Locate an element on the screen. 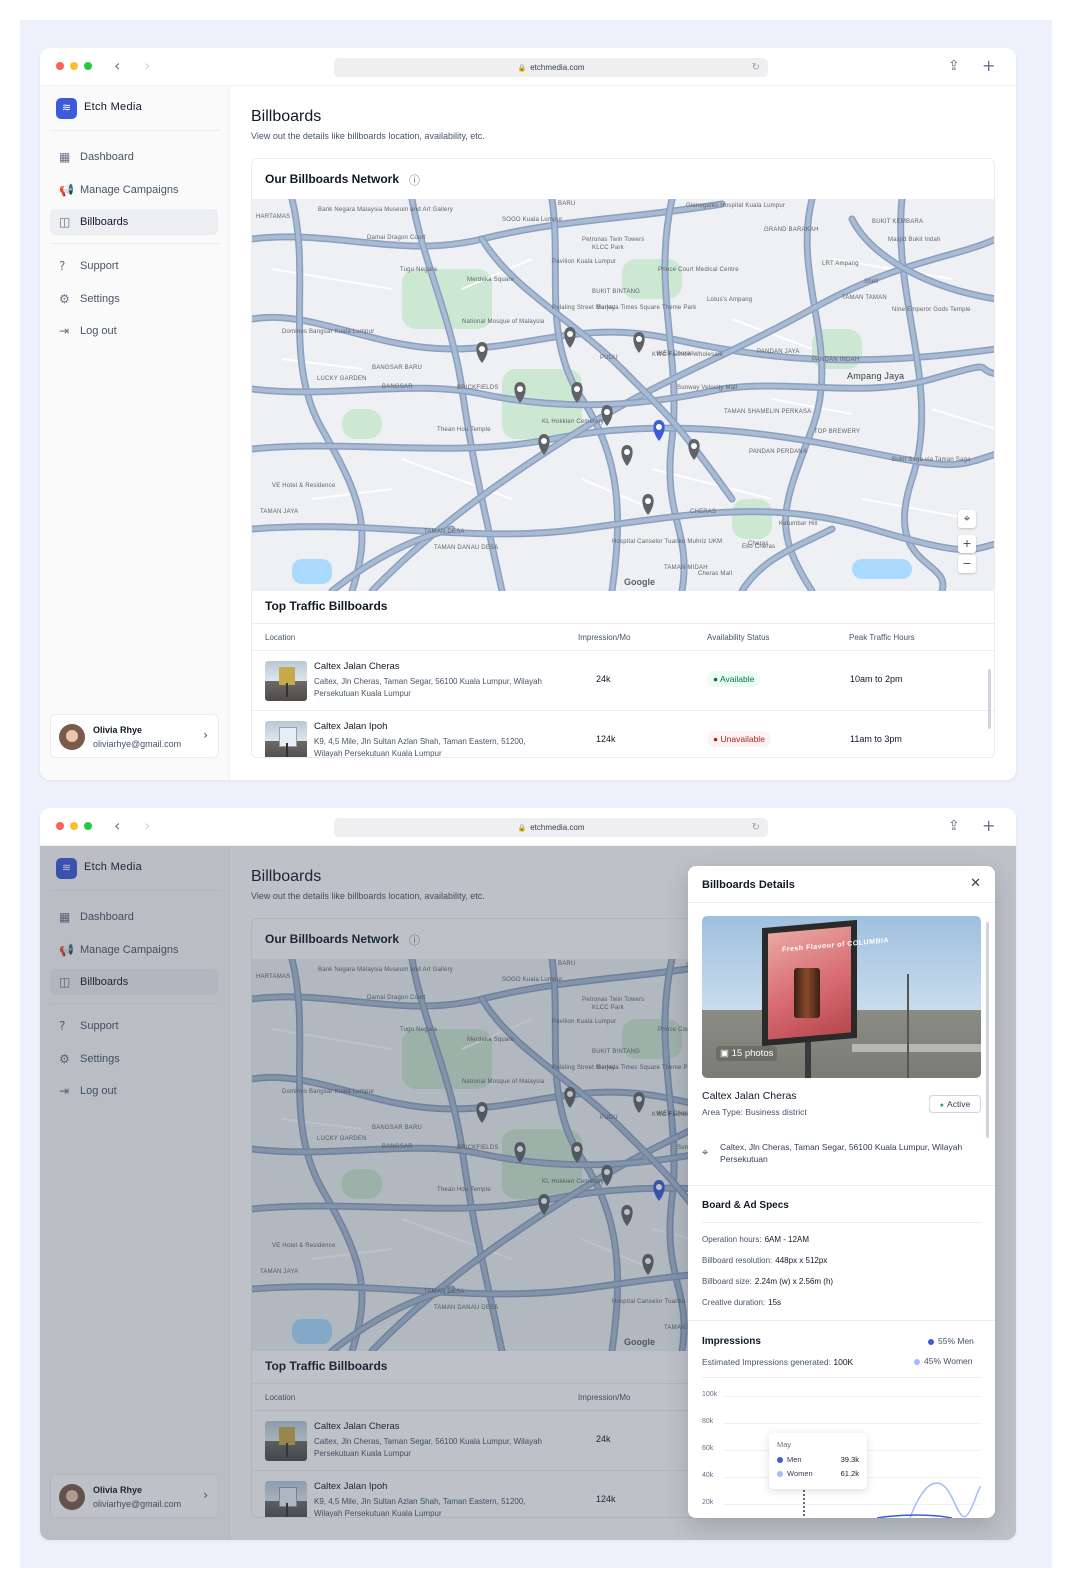 This screenshot has height=1580, width=1080. col-peak: Peak Traffic Hours is located at coordinates (882, 637).